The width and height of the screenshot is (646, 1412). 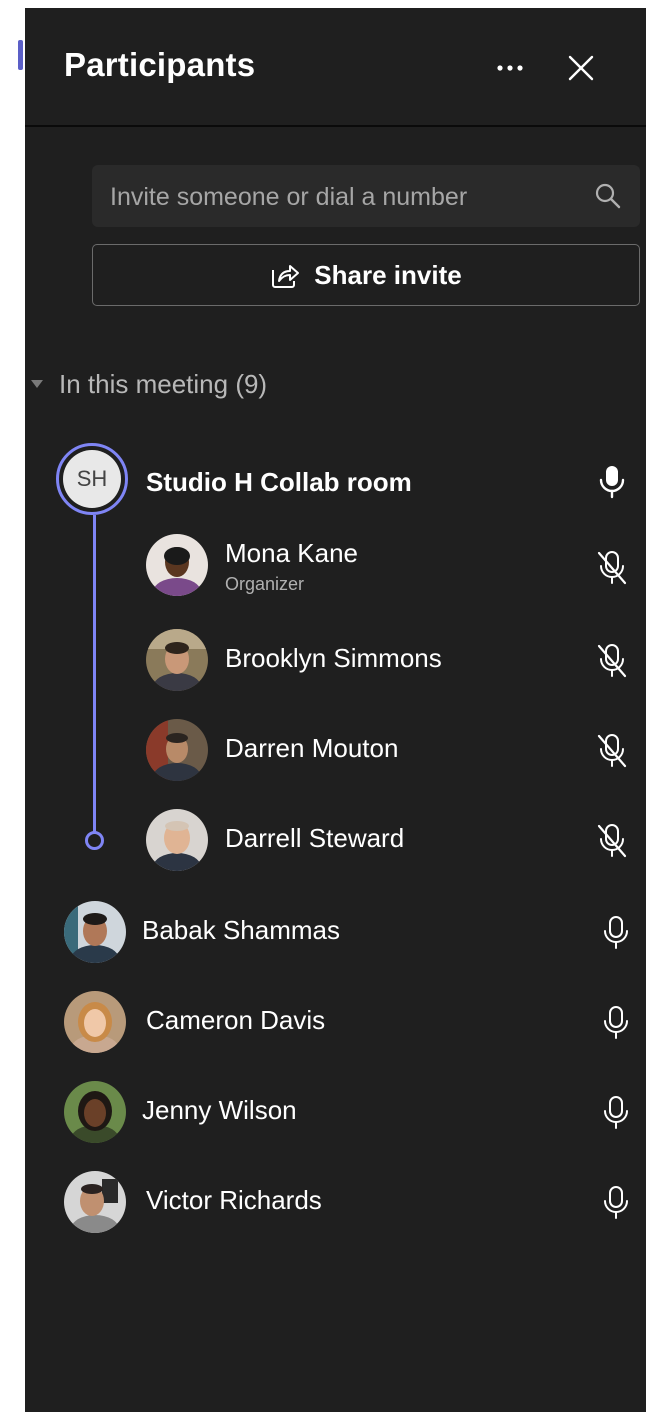 I want to click on caret-down-icon, so click(x=37, y=384).